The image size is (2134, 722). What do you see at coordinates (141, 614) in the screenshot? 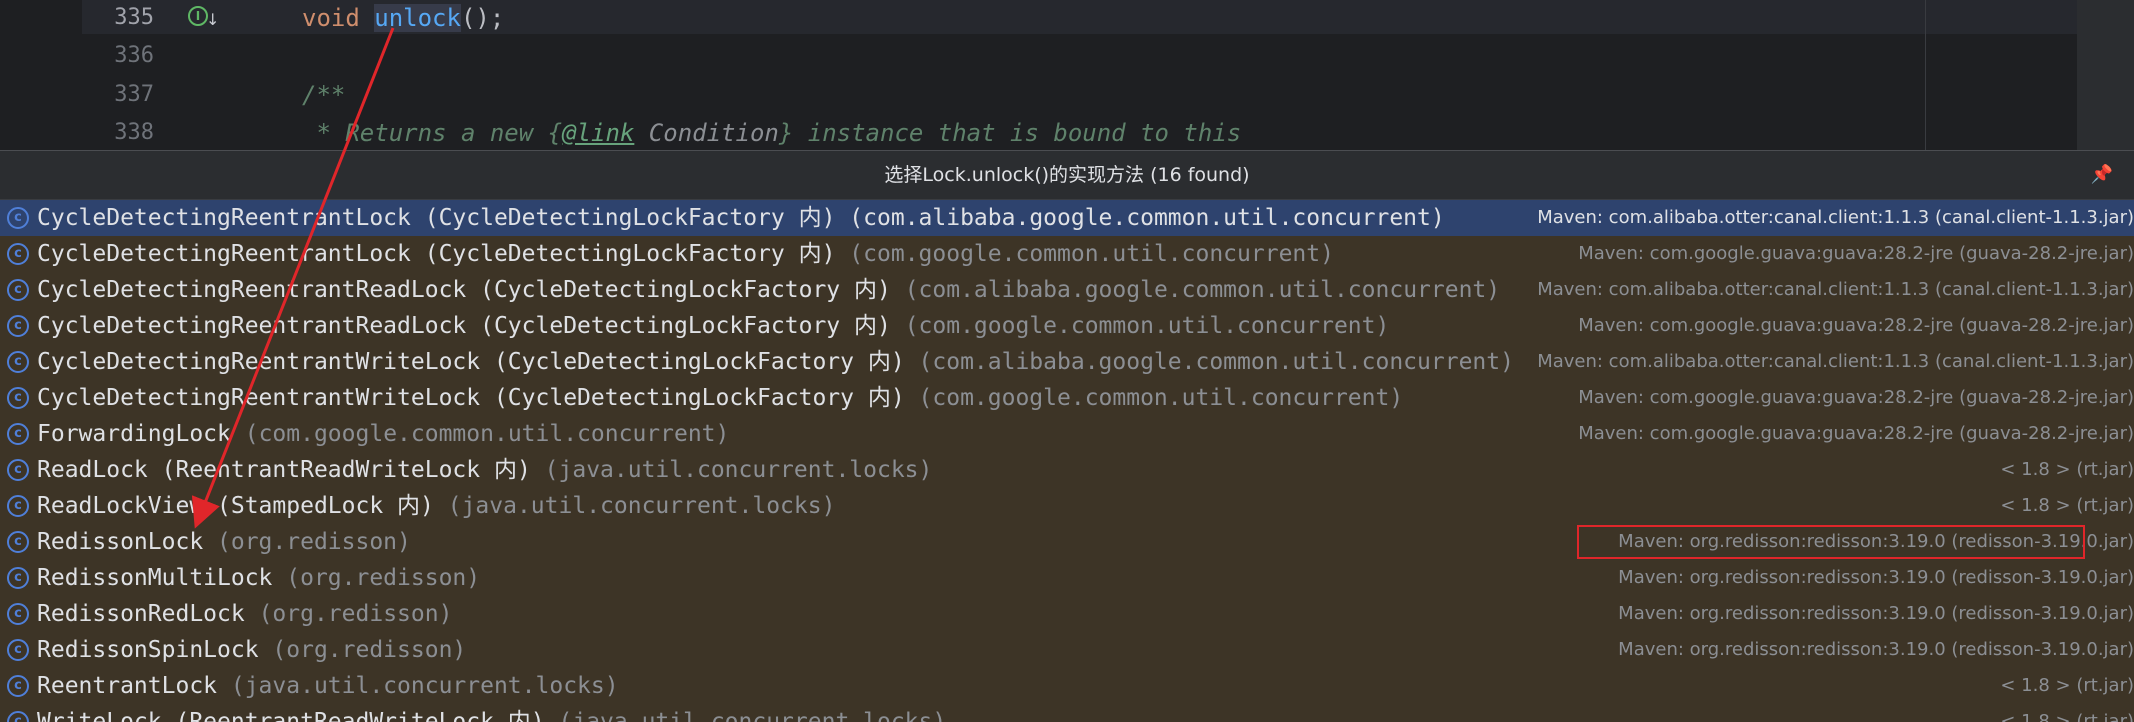
I see `class-name: RedissonRedLock` at bounding box center [141, 614].